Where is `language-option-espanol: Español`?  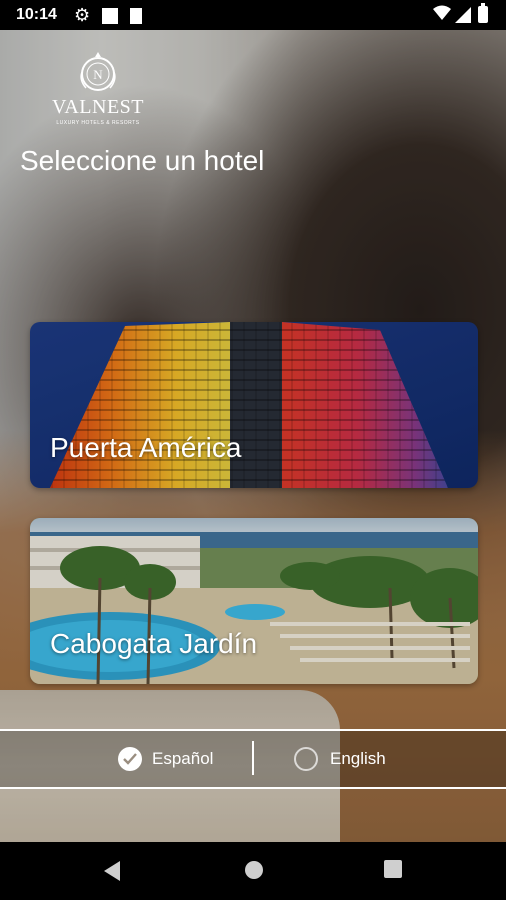 language-option-espanol: Español is located at coordinates (165, 759).